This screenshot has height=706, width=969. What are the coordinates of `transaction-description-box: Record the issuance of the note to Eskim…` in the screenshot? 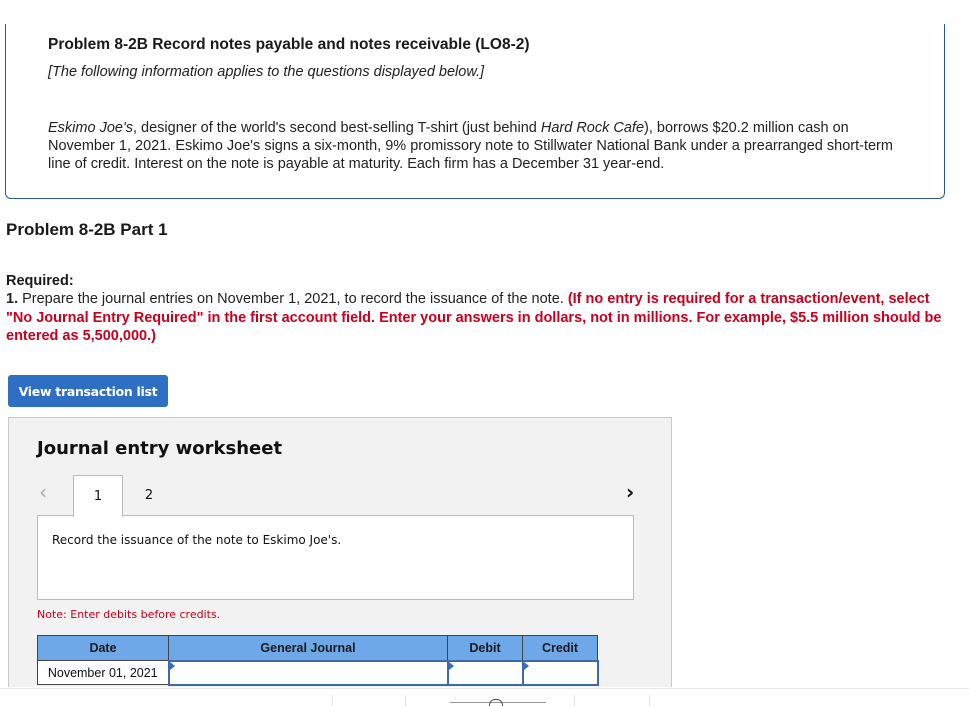 It's located at (335, 557).